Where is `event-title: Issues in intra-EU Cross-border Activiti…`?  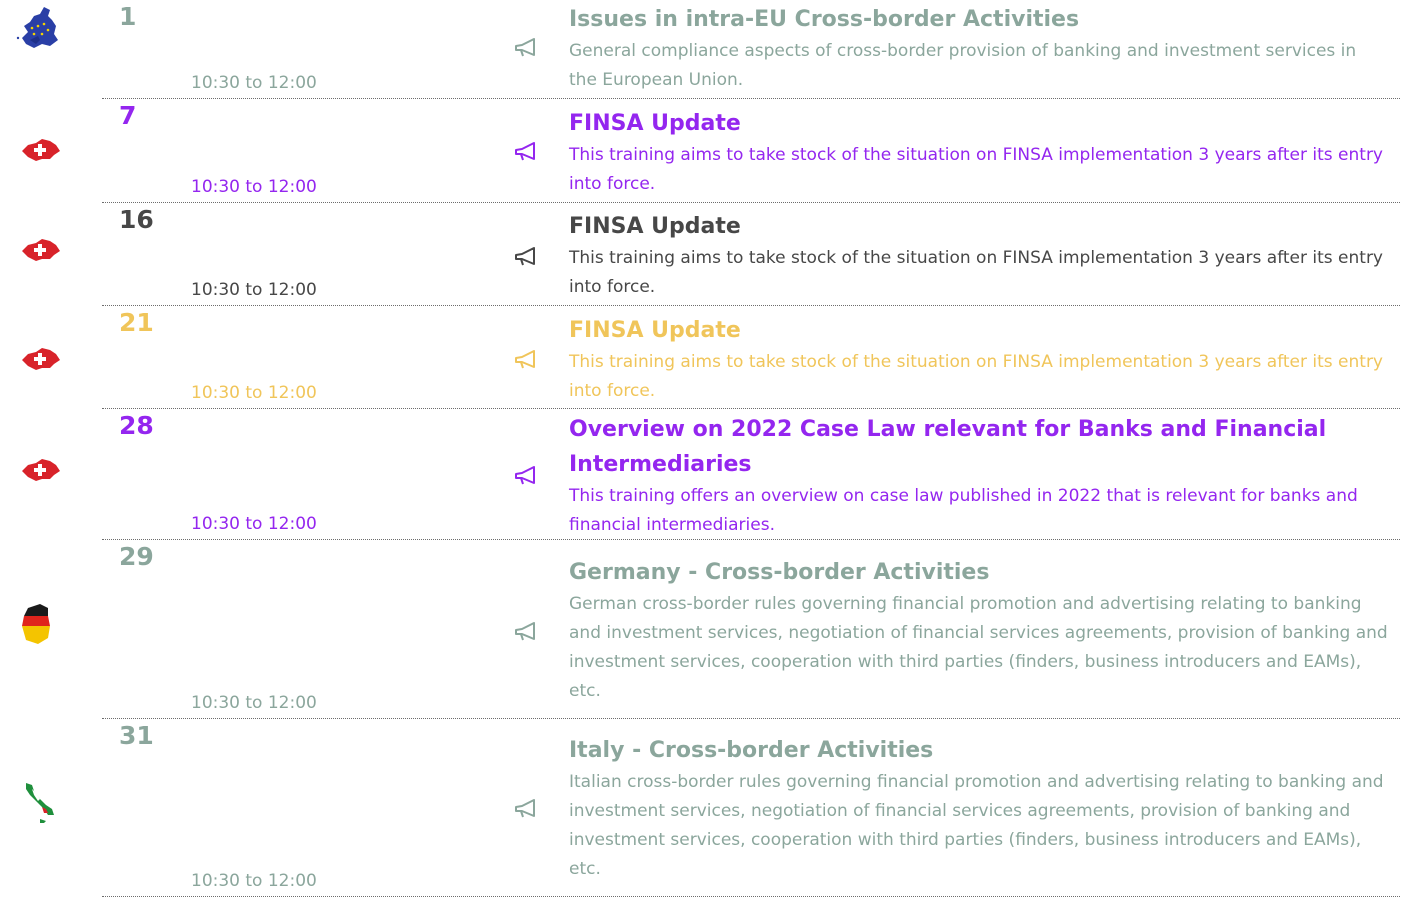 event-title: Issues in intra-EU Cross-border Activiti… is located at coordinates (979, 19).